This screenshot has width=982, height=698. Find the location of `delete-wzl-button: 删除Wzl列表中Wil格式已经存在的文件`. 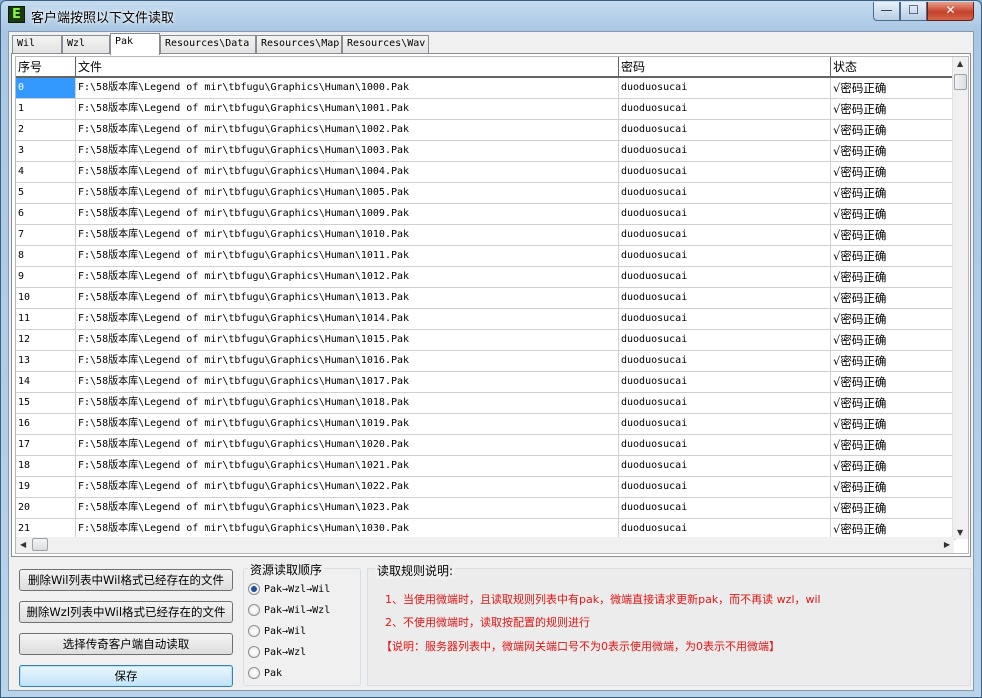

delete-wzl-button: 删除Wzl列表中Wil格式已经存在的文件 is located at coordinates (126, 612).